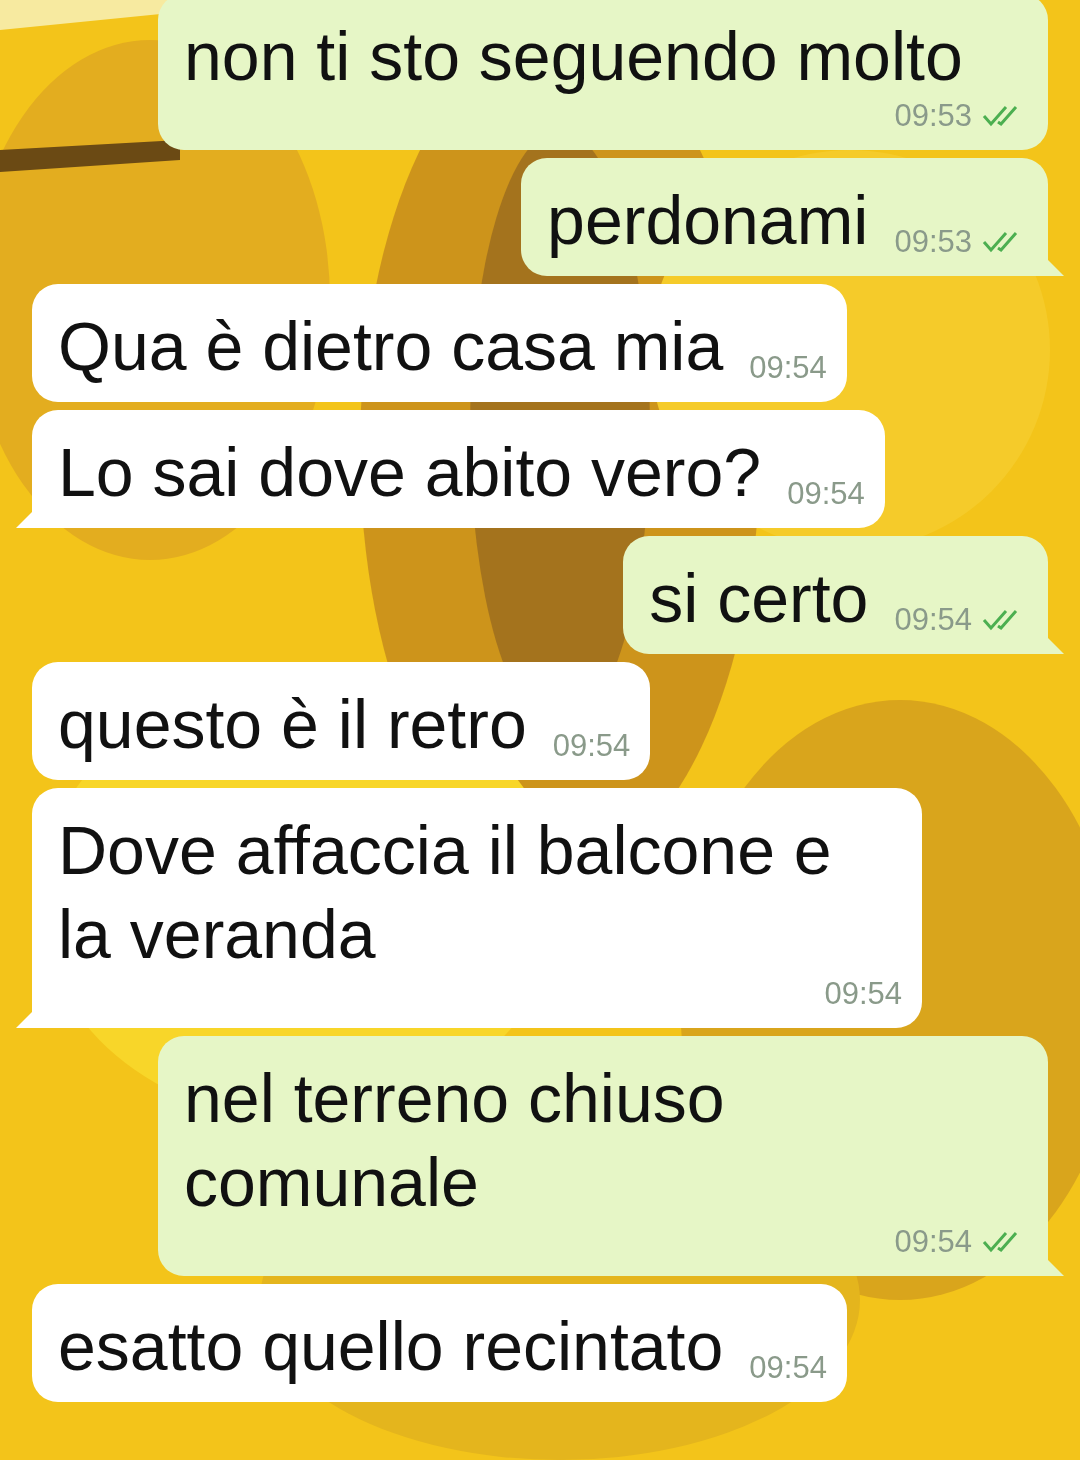 This screenshot has height=1460, width=1080. I want to click on message-text: Lo sai dove abito vero?, so click(410, 472).